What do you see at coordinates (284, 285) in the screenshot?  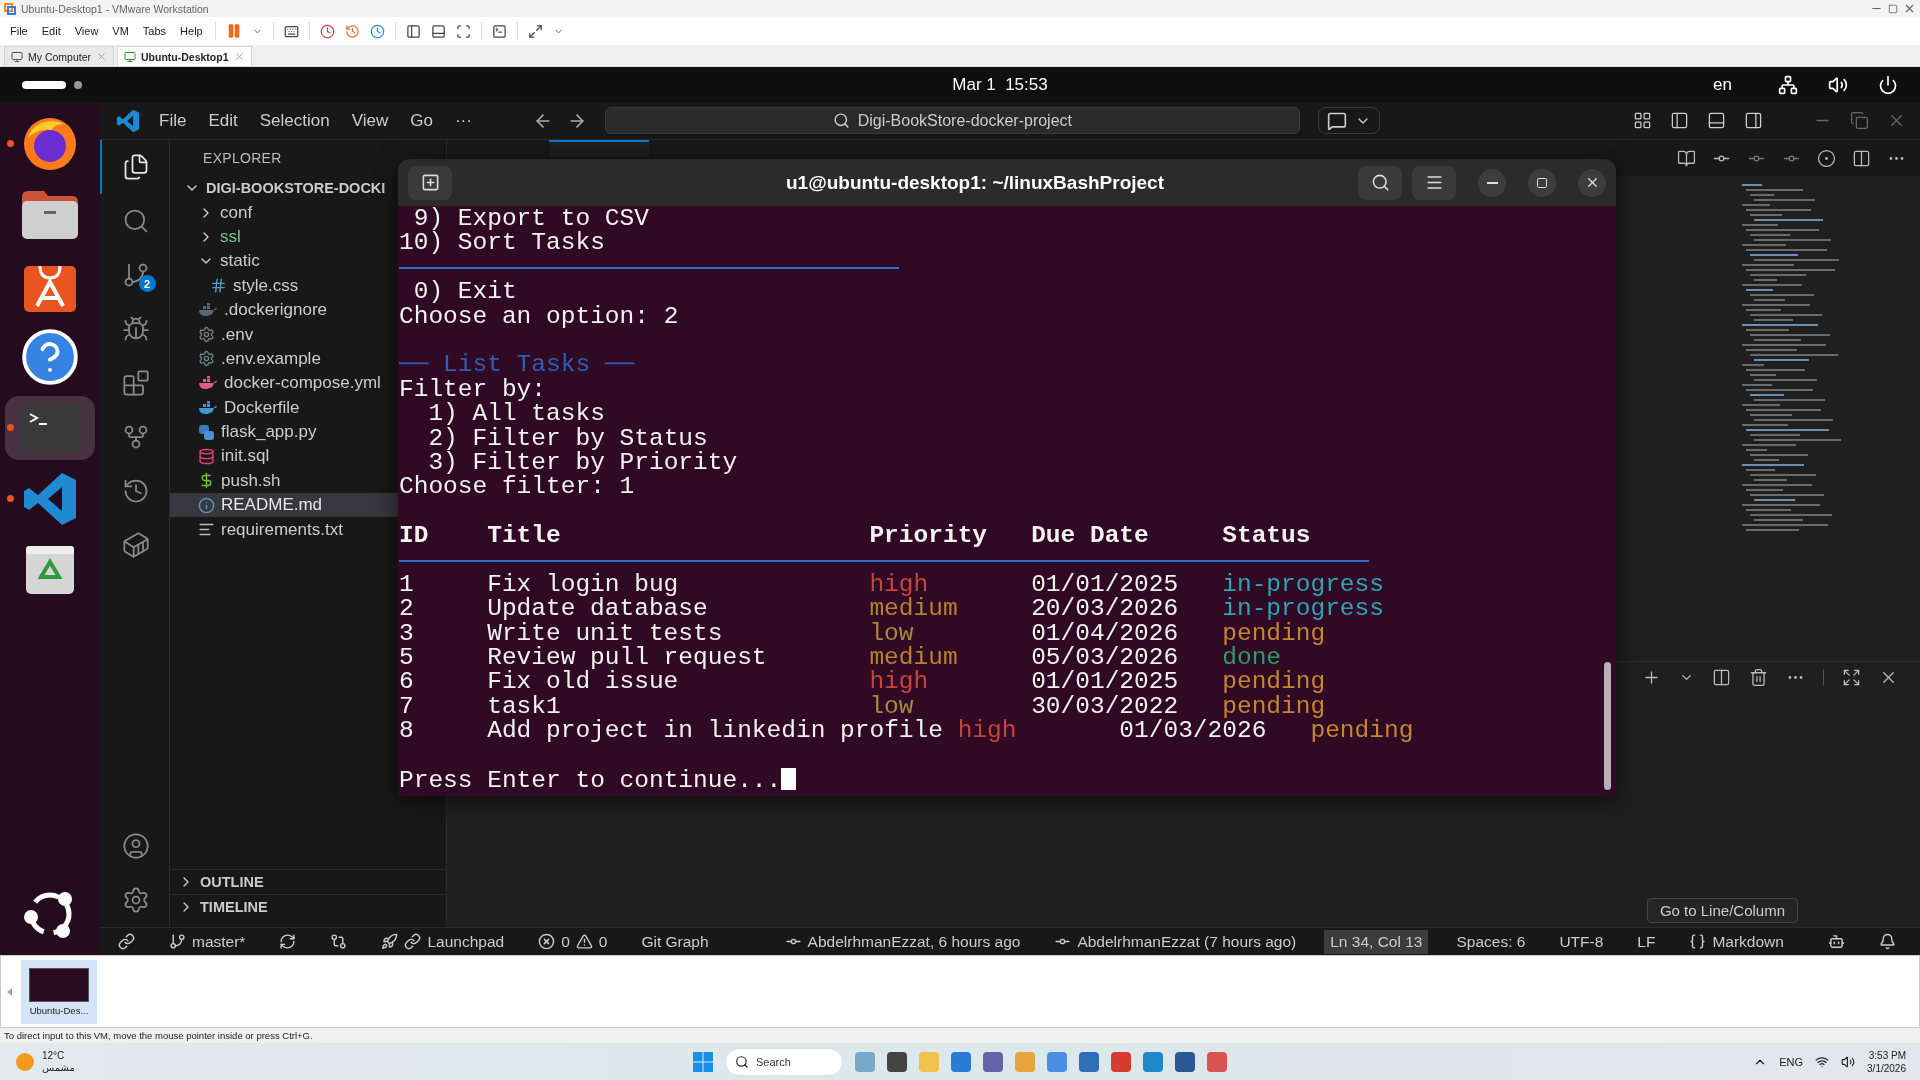 I see `tree-item: style.css` at bounding box center [284, 285].